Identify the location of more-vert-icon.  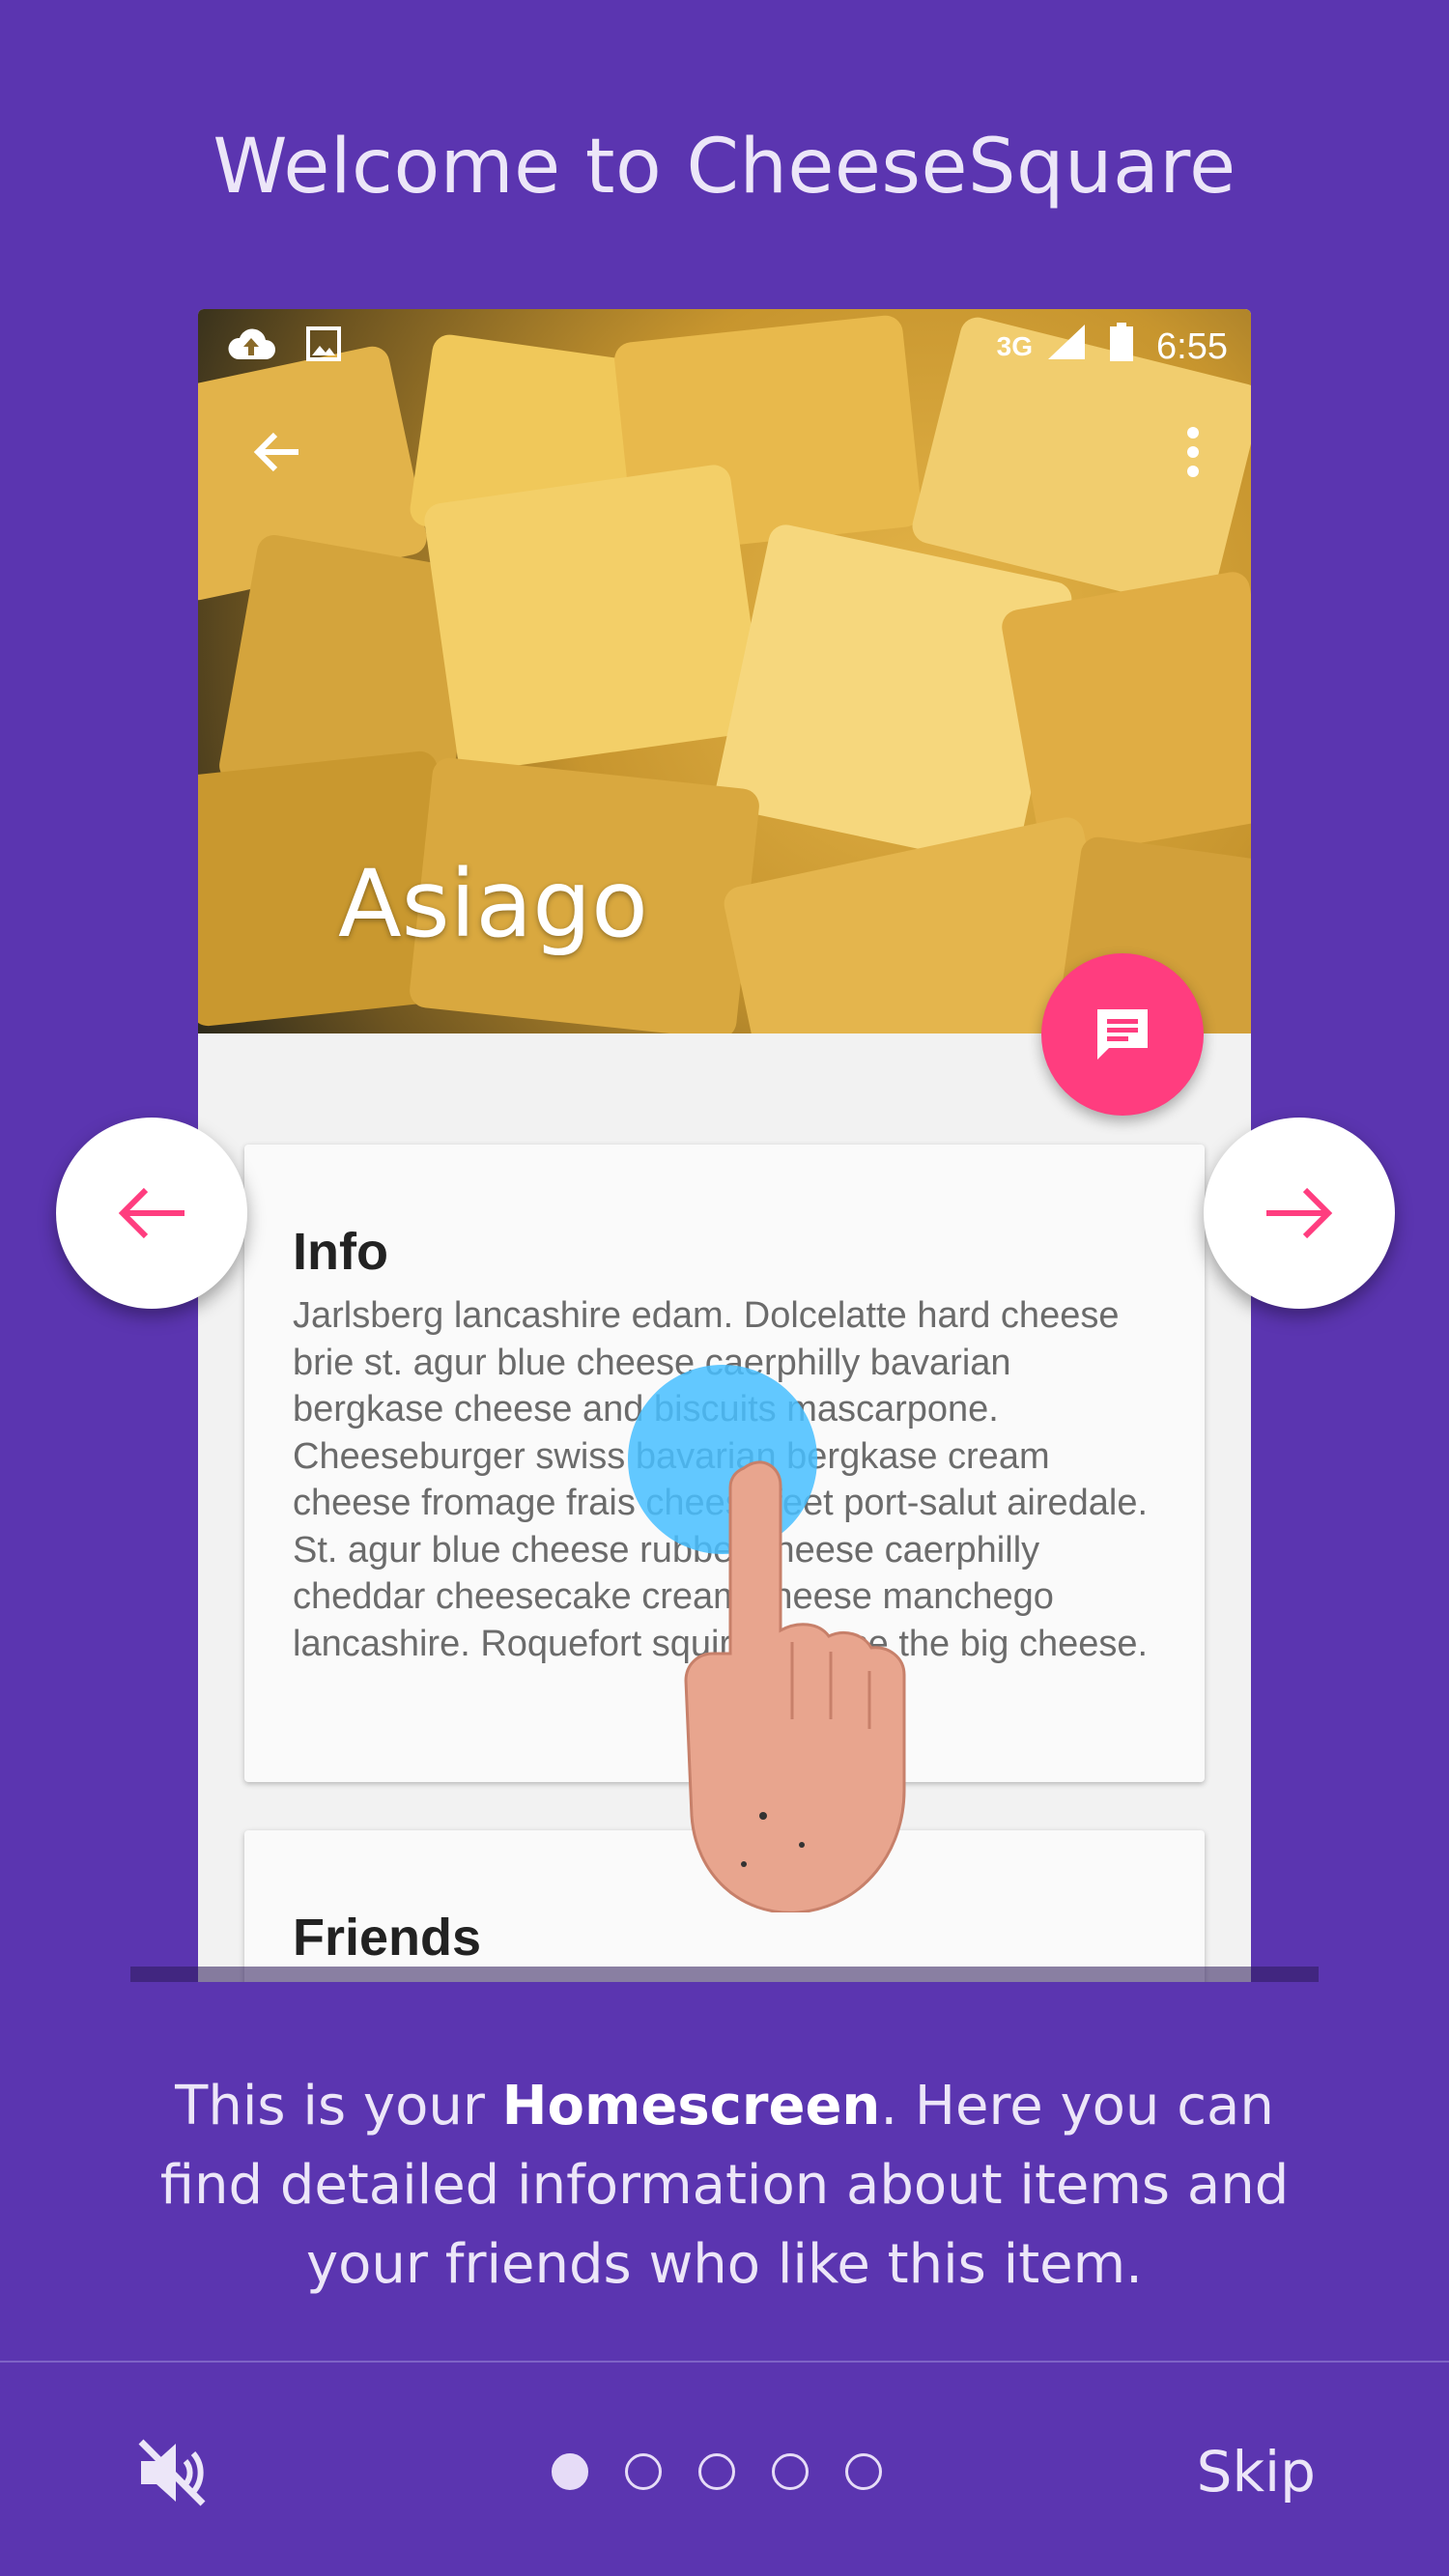
(1193, 452).